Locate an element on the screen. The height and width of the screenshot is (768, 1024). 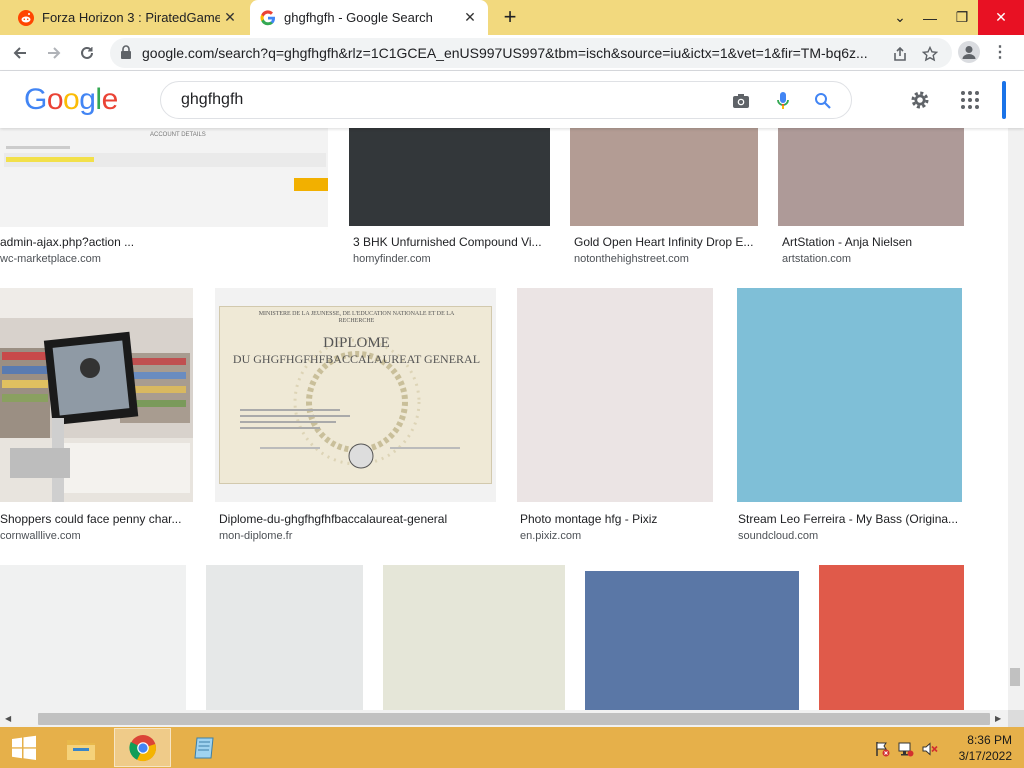
logo-letter: G is located at coordinates (35, 99).